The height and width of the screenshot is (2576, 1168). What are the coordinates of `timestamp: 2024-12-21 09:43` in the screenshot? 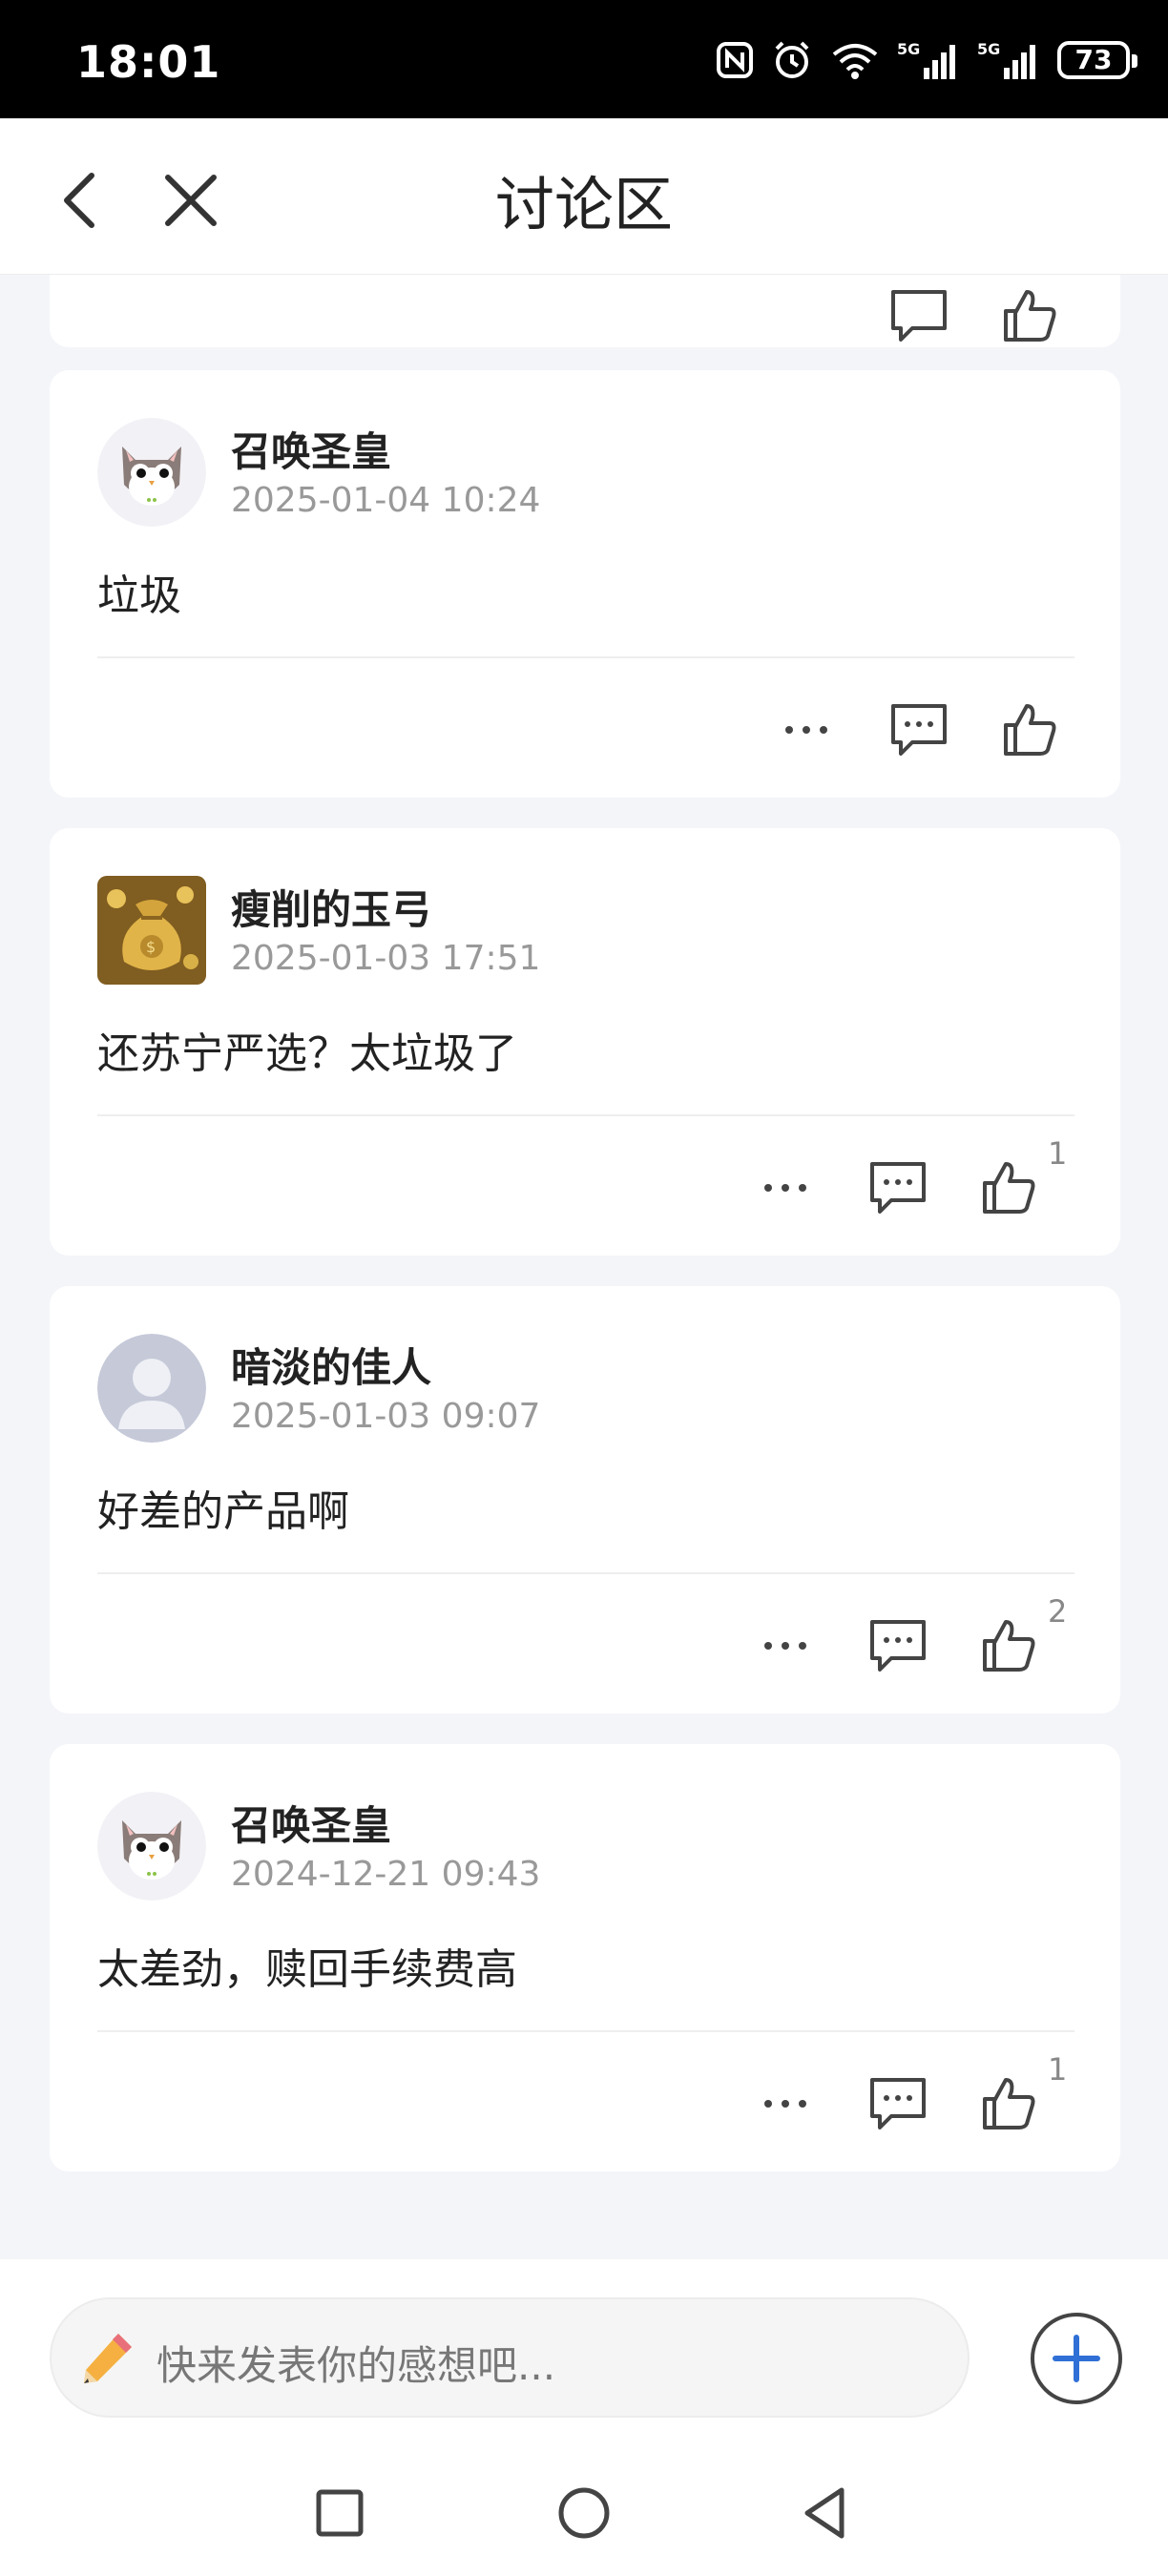 It's located at (386, 1874).